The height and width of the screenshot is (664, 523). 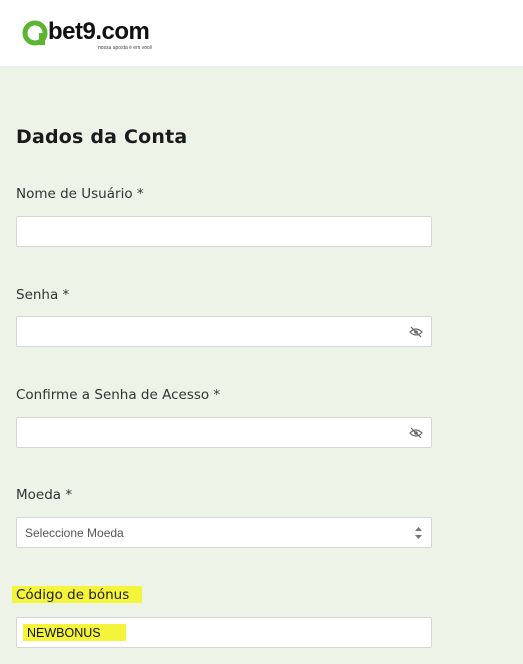 I want to click on password-label: Senha *, so click(x=43, y=295).